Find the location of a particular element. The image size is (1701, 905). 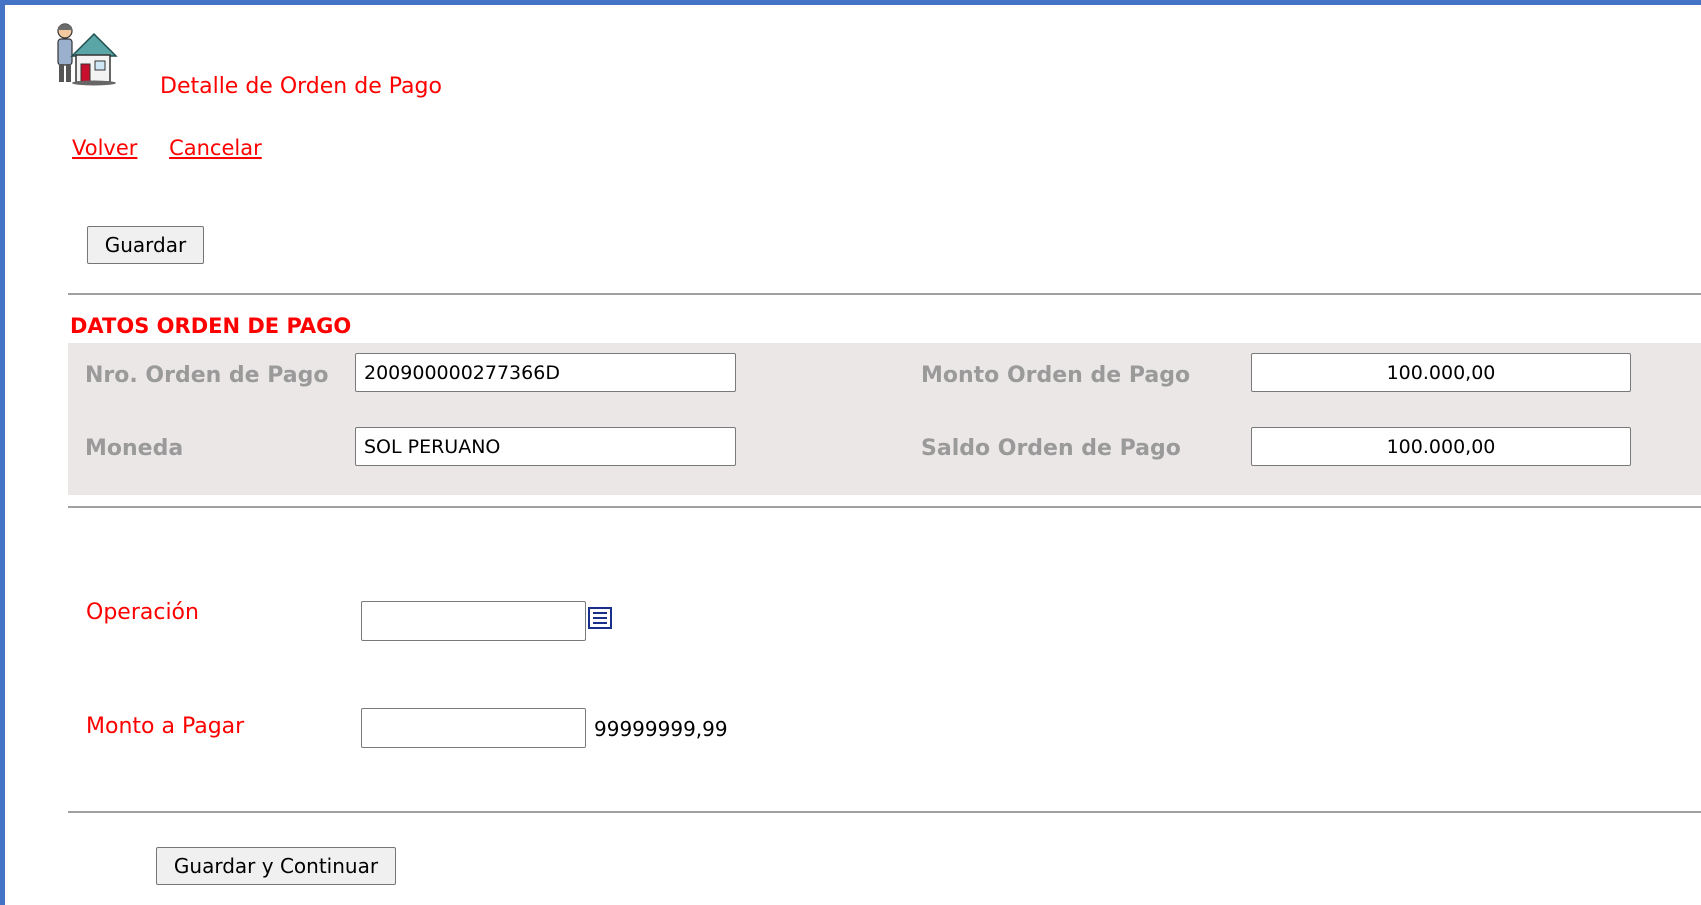

amount-format-hint: 99999999,99 is located at coordinates (661, 729).